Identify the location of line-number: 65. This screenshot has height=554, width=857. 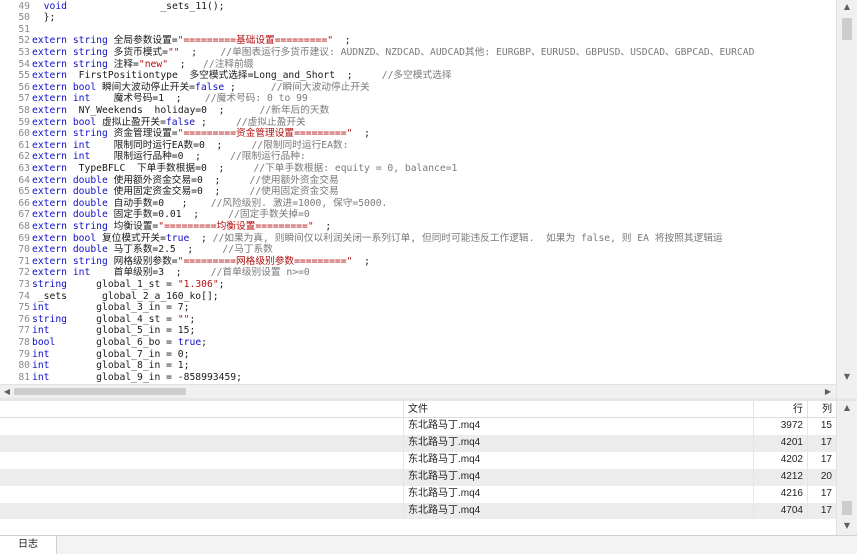
(24, 192).